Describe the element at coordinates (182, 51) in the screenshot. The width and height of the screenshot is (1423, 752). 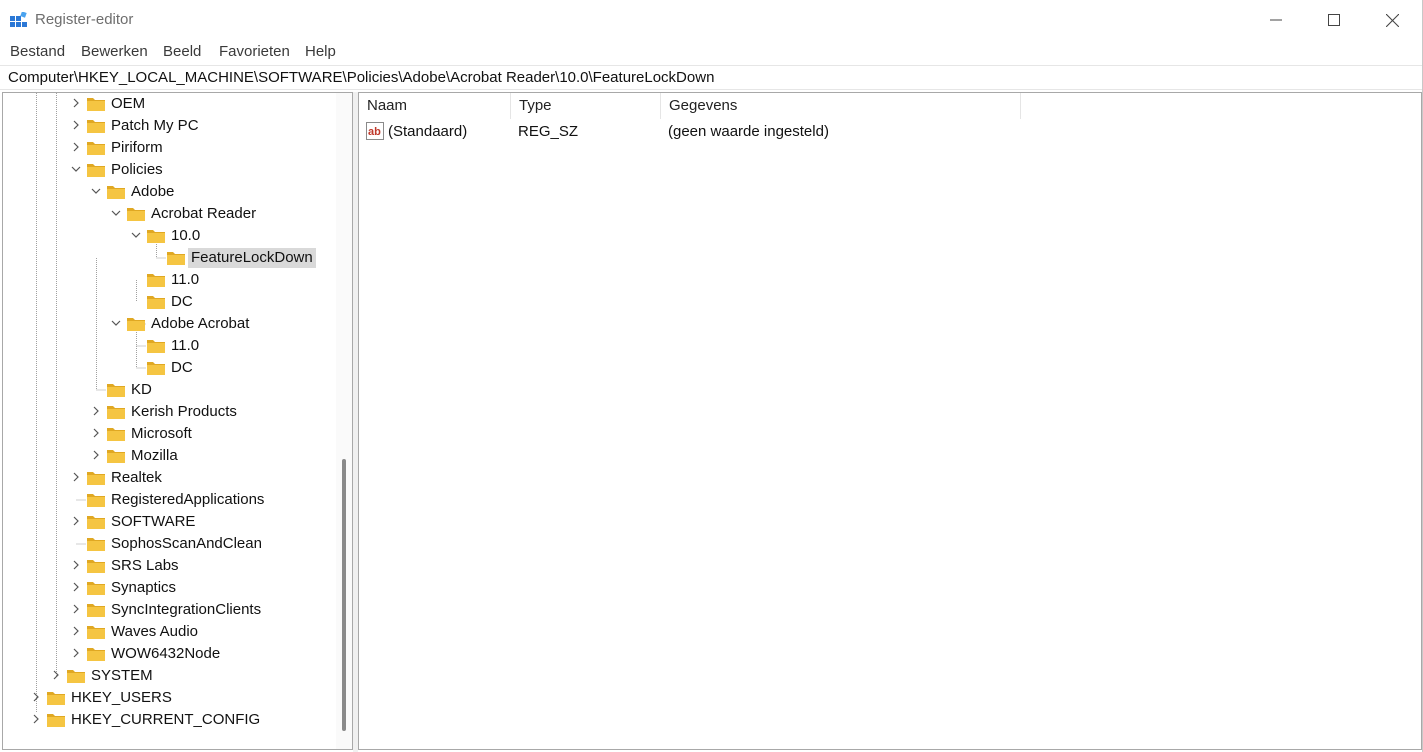
I see `menu-beeld: Beeld` at that location.